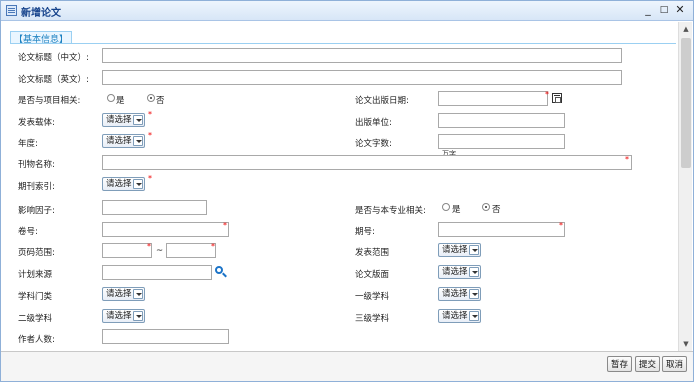 The height and width of the screenshot is (382, 694). I want to click on major-related-yes-radio, so click(446, 207).